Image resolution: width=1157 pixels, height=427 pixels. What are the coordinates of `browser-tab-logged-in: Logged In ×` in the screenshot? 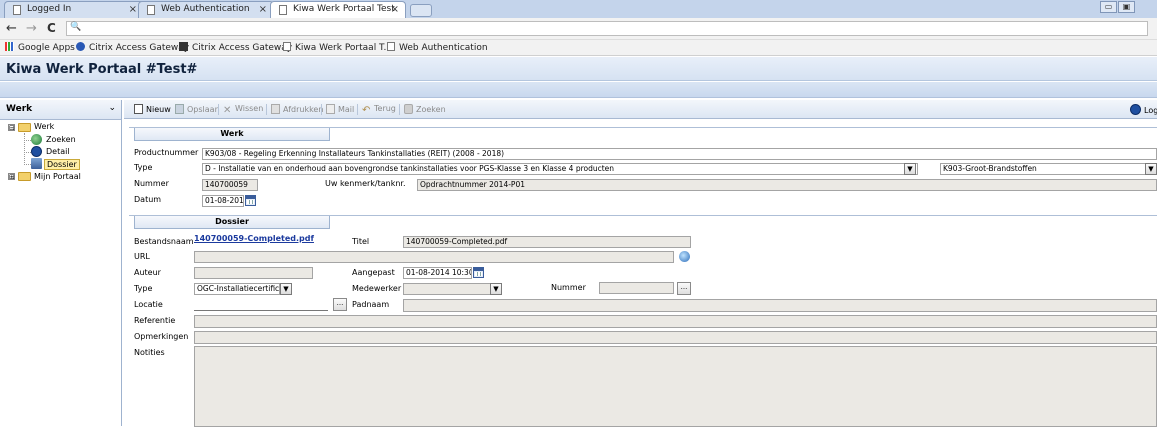 It's located at (74, 9).